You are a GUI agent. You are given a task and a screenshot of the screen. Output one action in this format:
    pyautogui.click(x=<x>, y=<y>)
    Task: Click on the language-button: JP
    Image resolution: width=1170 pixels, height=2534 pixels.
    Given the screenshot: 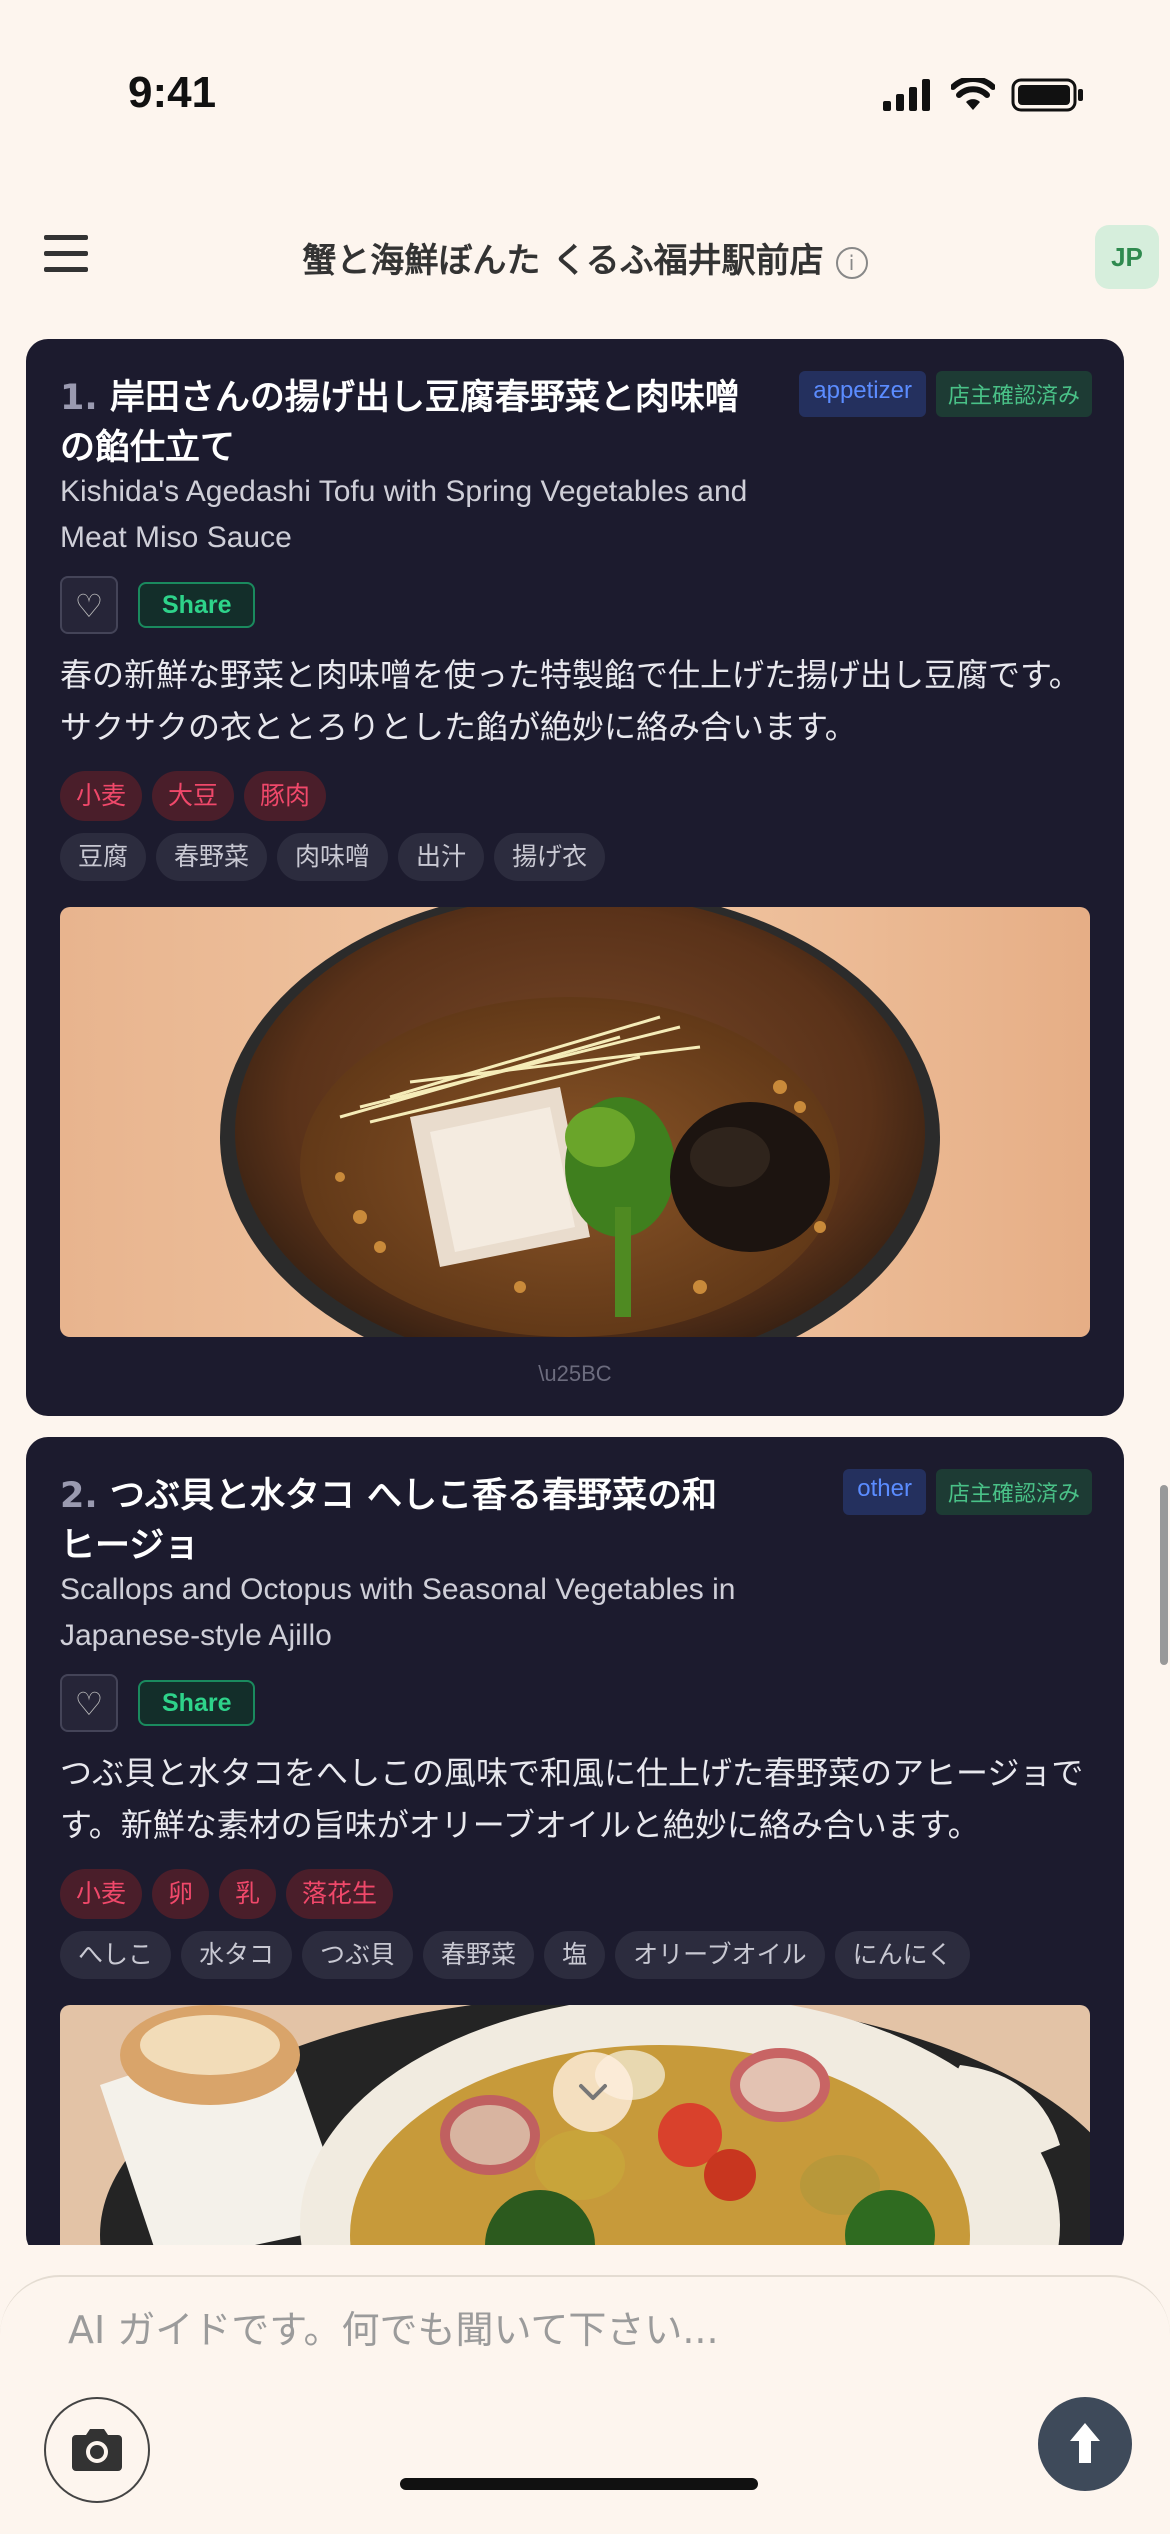 What is the action you would take?
    pyautogui.click(x=1127, y=257)
    